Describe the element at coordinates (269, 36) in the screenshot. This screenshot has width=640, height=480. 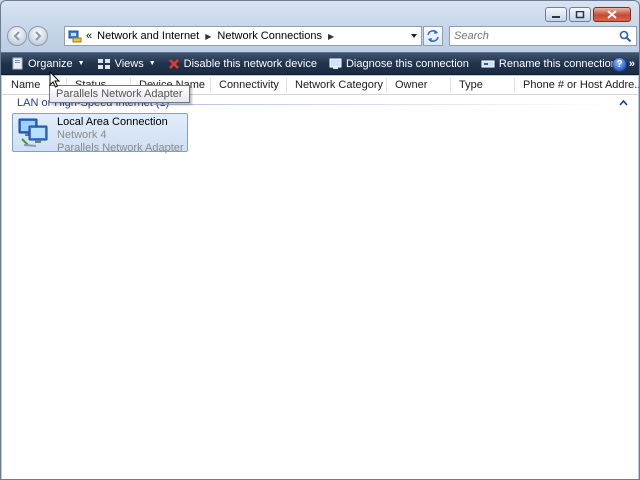
I see `breadcrumb-network-connections: Network Connections` at that location.